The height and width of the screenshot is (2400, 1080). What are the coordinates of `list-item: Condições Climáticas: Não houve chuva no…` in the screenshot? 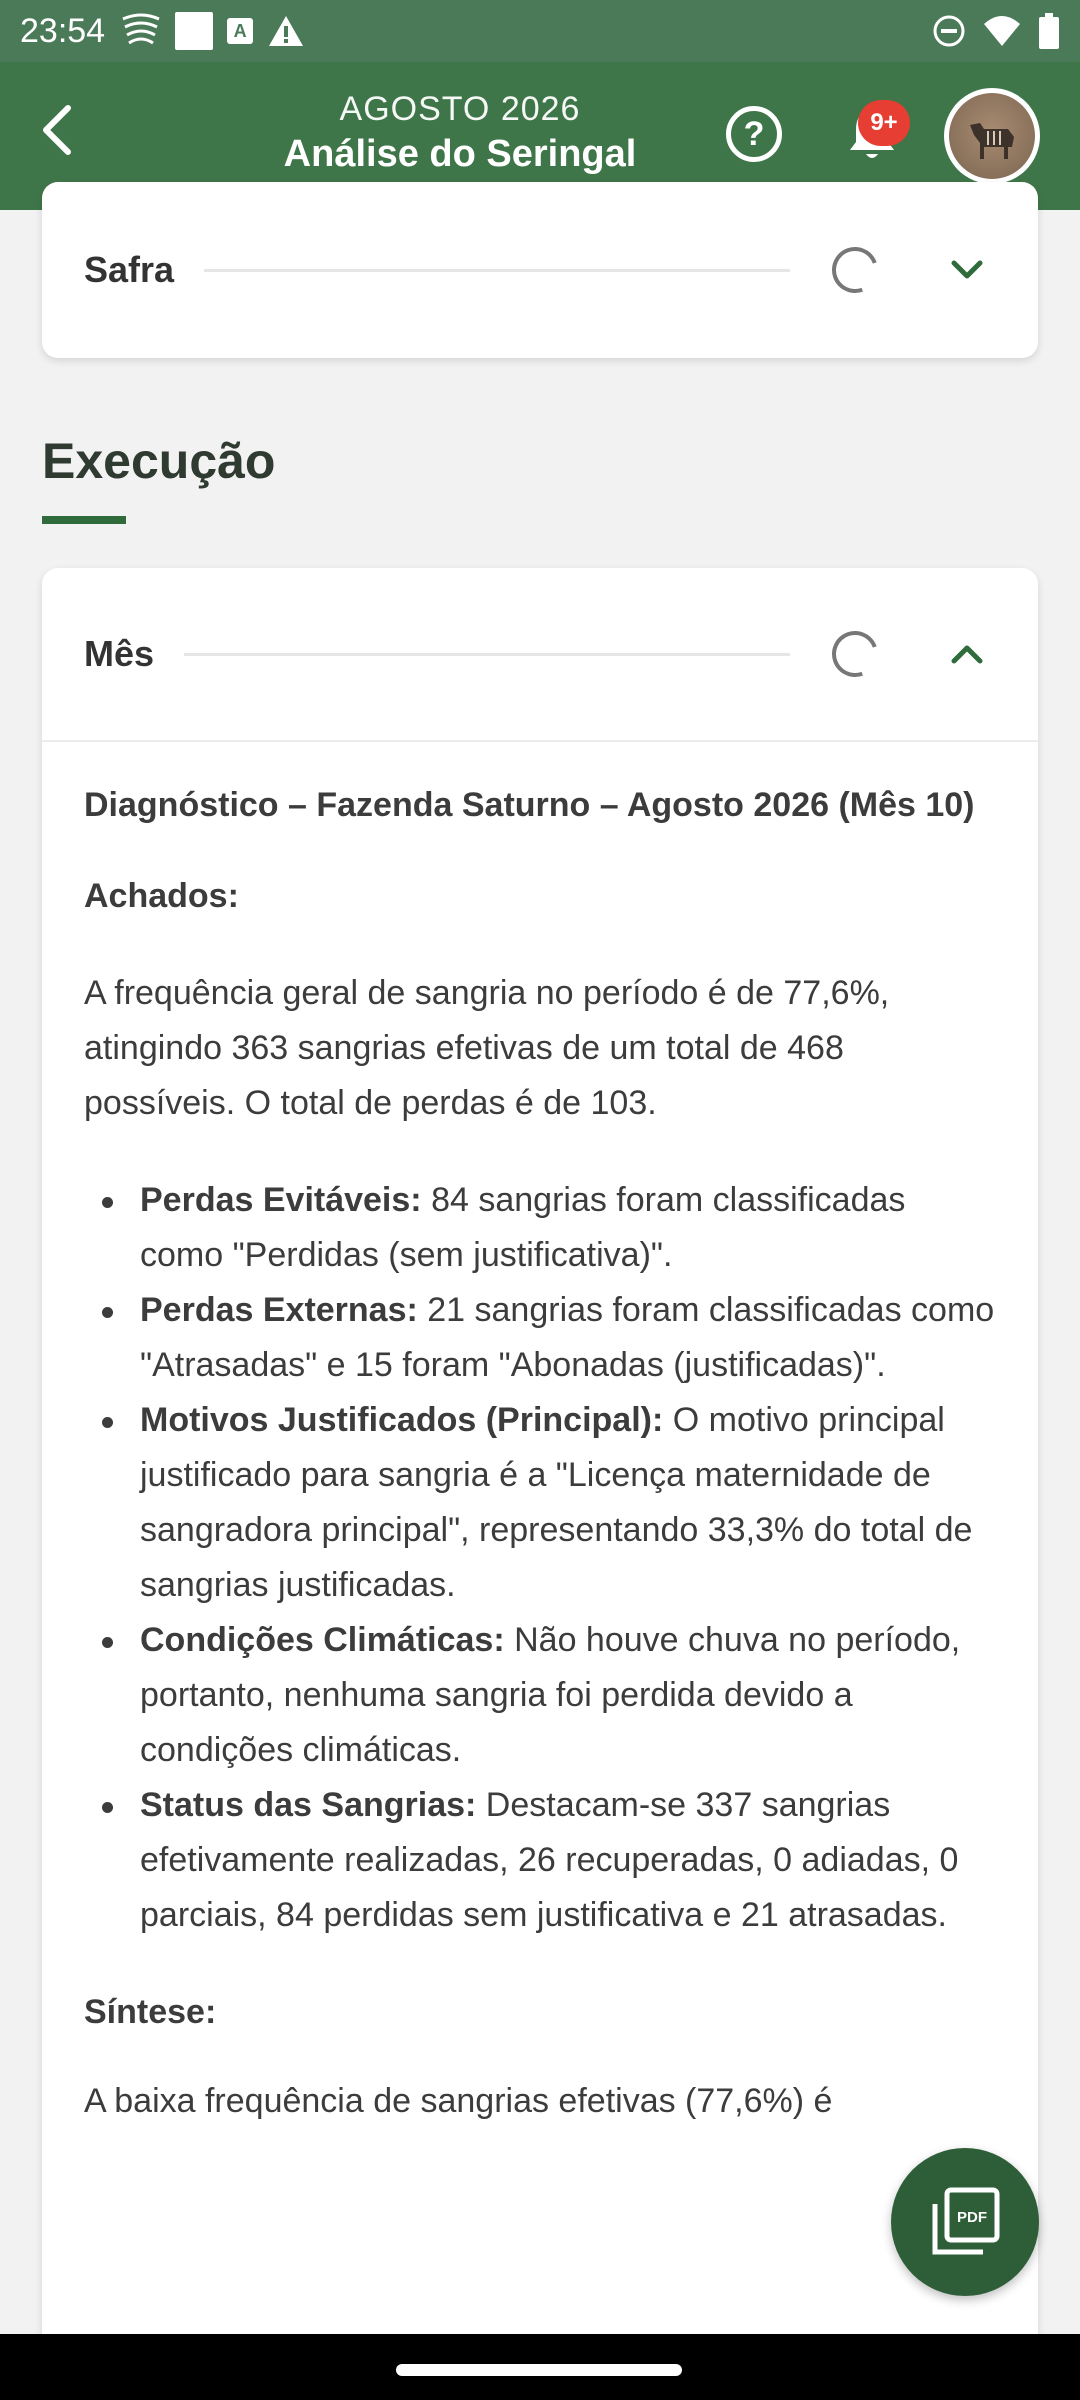 It's located at (540, 1695).